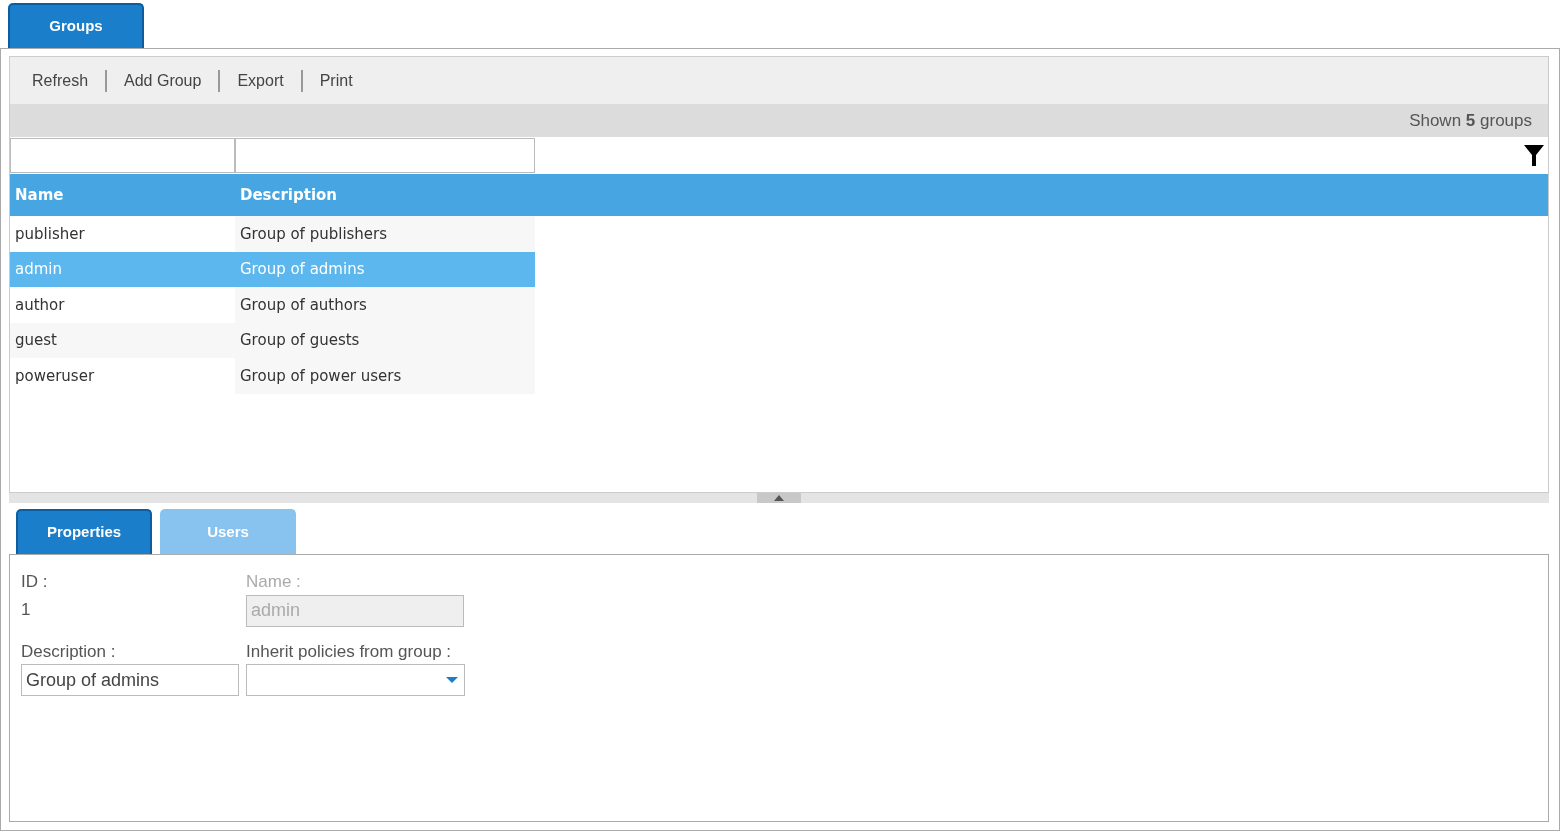 The width and height of the screenshot is (1562, 831). What do you see at coordinates (355, 680) in the screenshot?
I see `group-dropdown` at bounding box center [355, 680].